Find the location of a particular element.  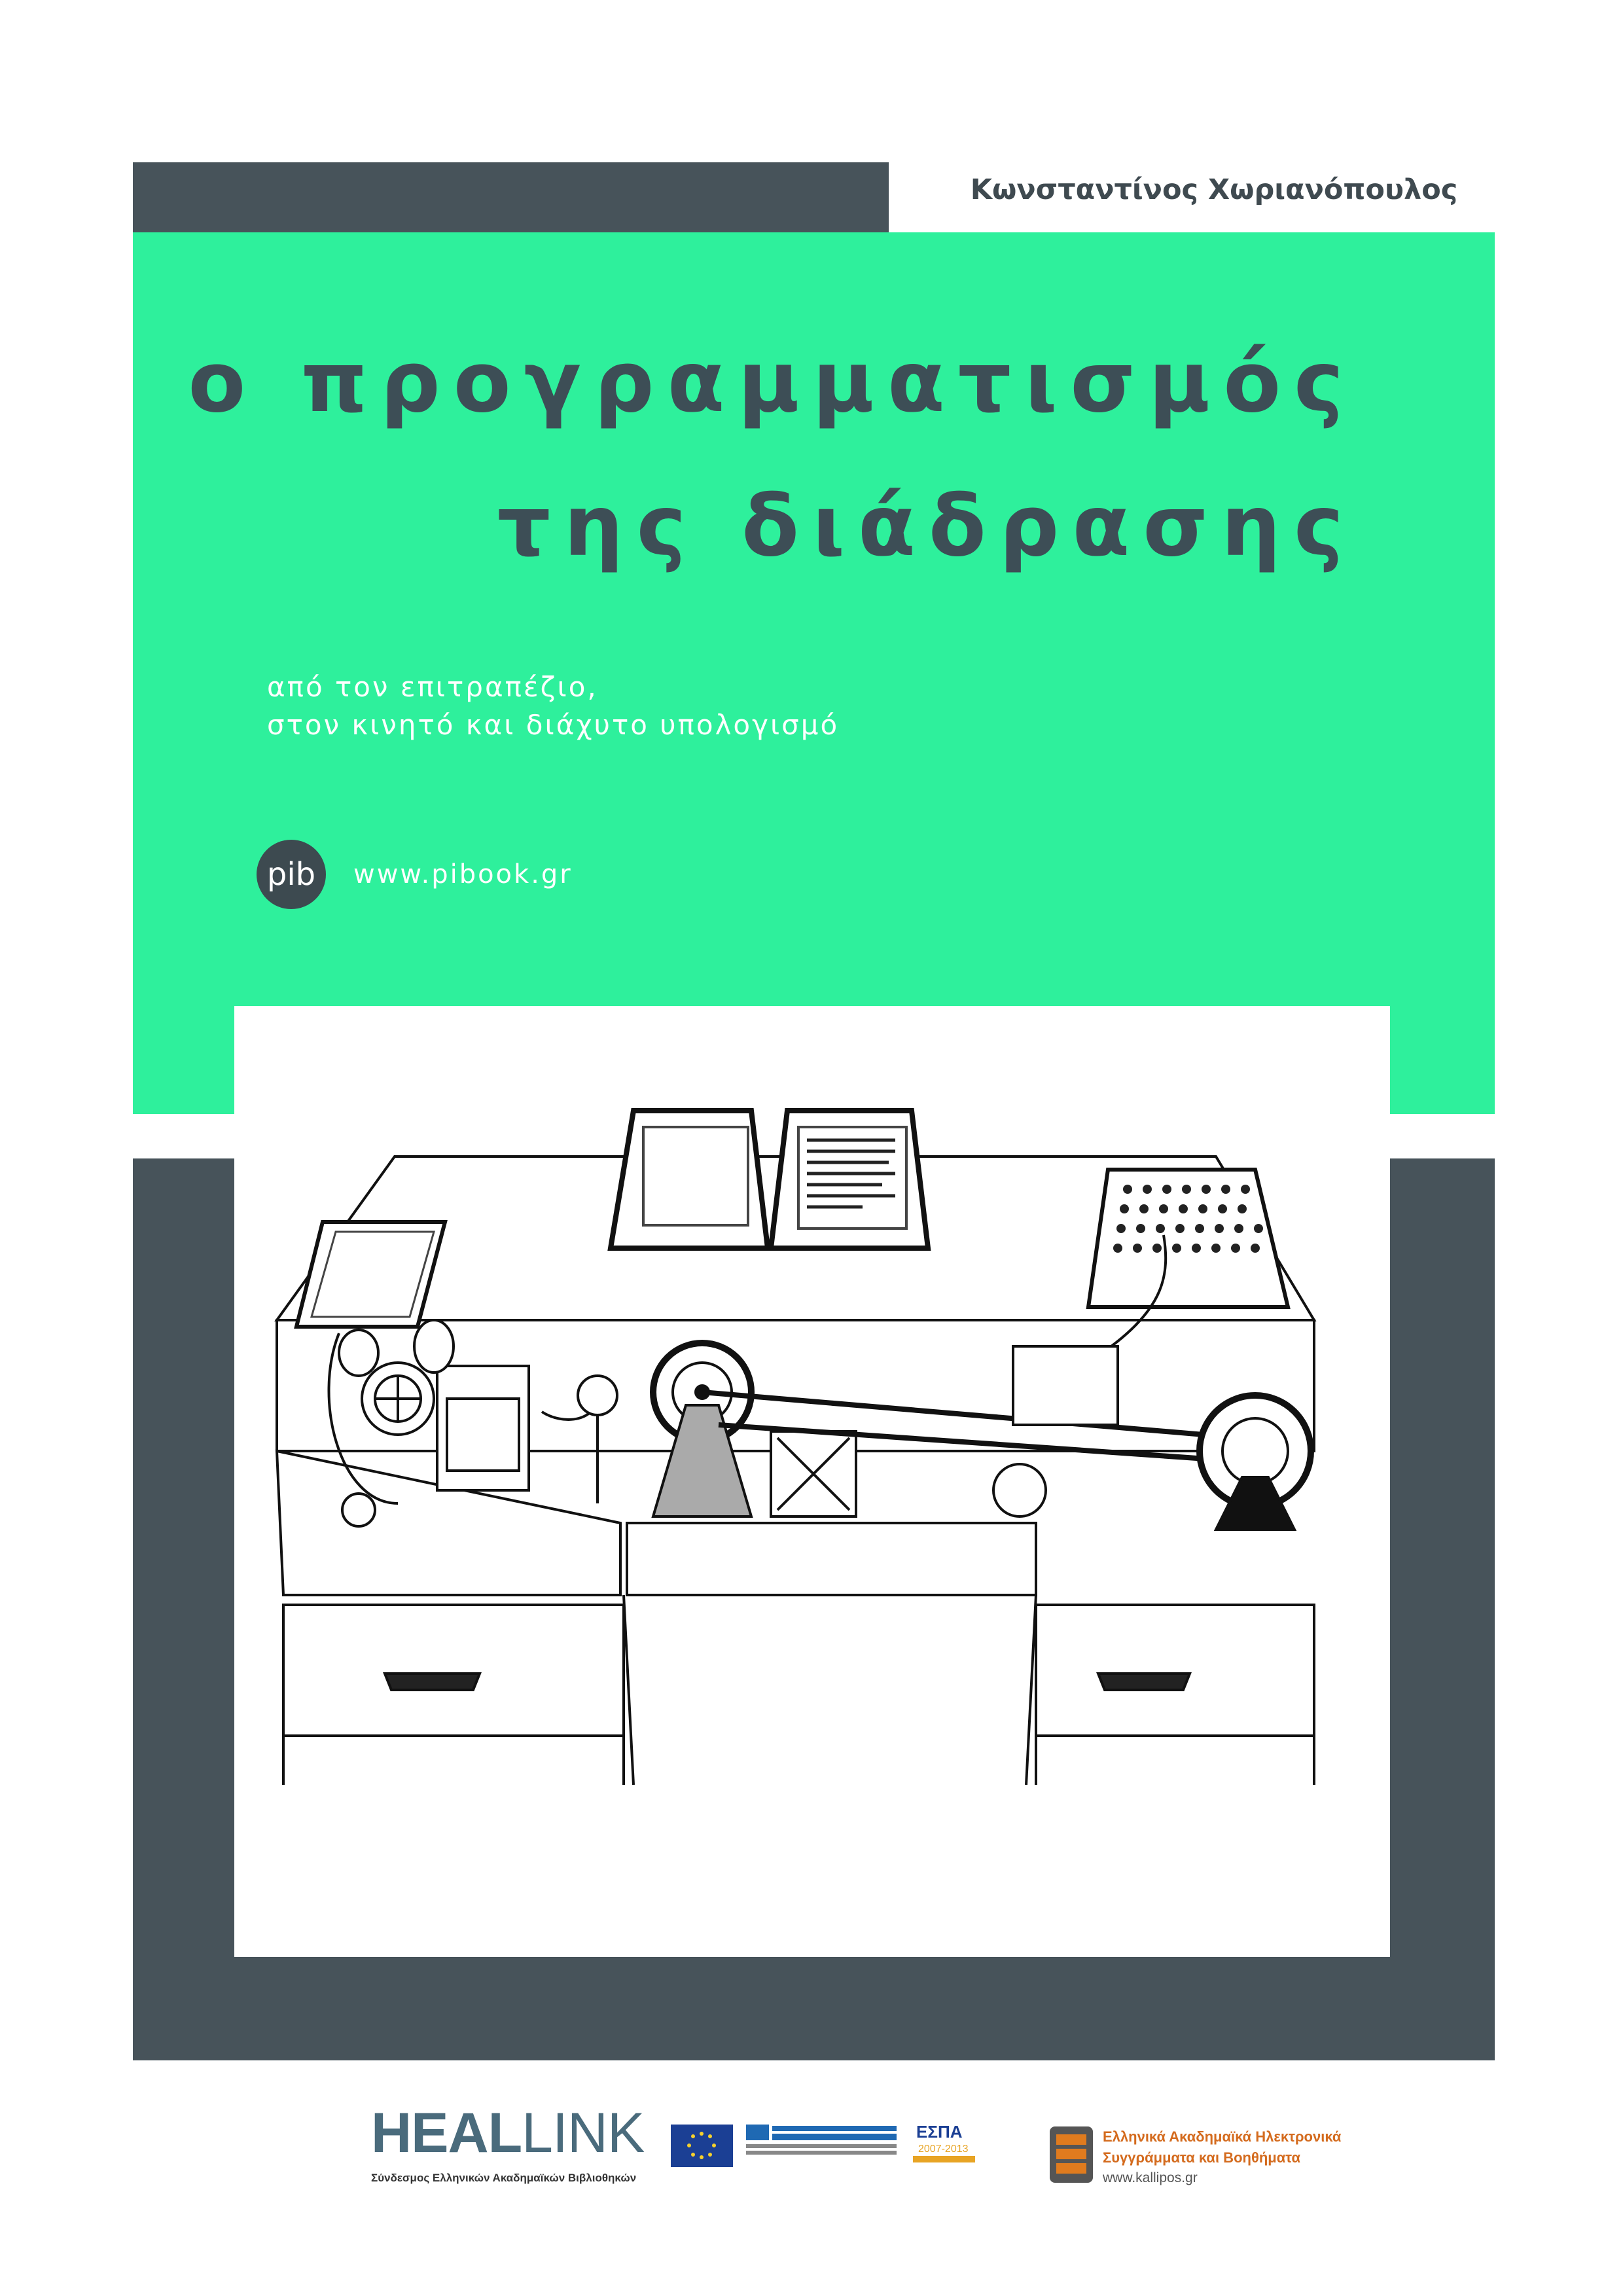

author-name: Κωνσταντίνος Χωριανόπουλος is located at coordinates (1214, 189).